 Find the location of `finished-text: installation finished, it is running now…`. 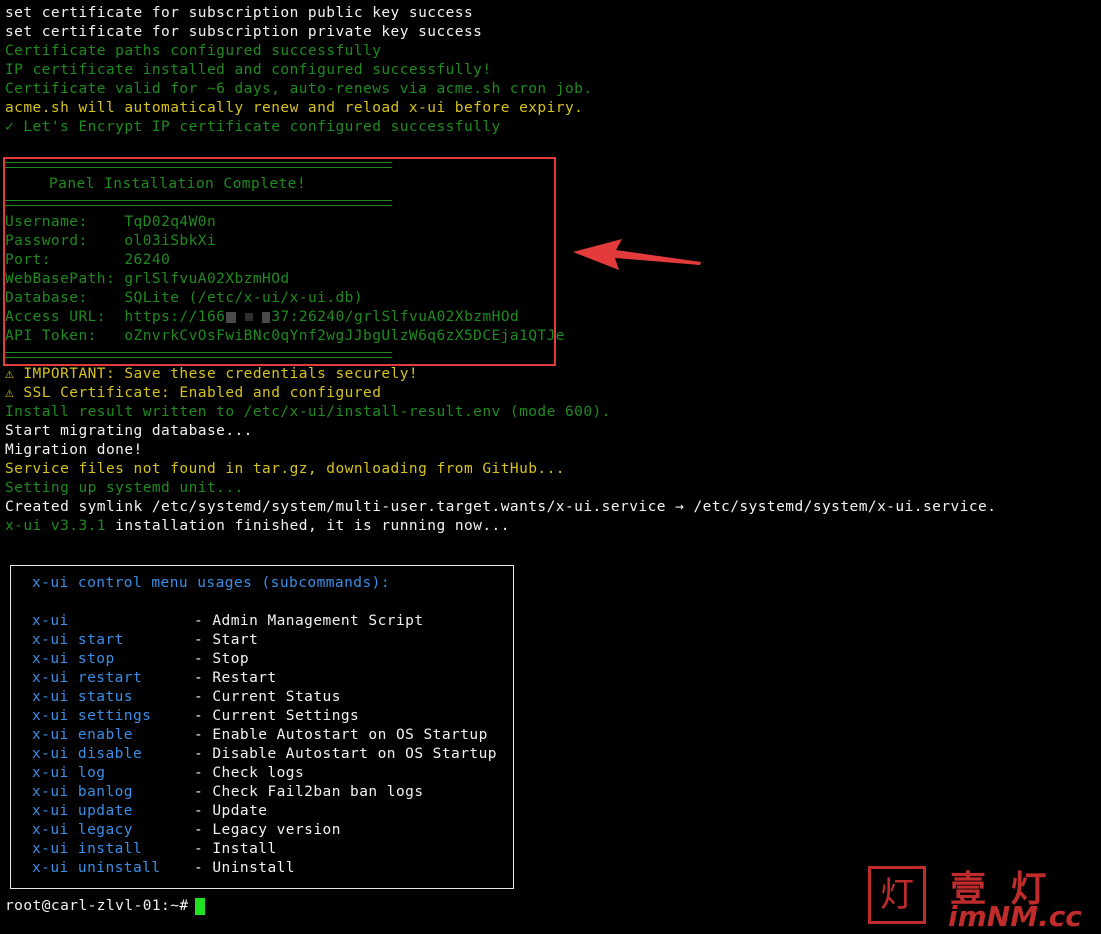

finished-text: installation finished, it is running now… is located at coordinates (307, 526).